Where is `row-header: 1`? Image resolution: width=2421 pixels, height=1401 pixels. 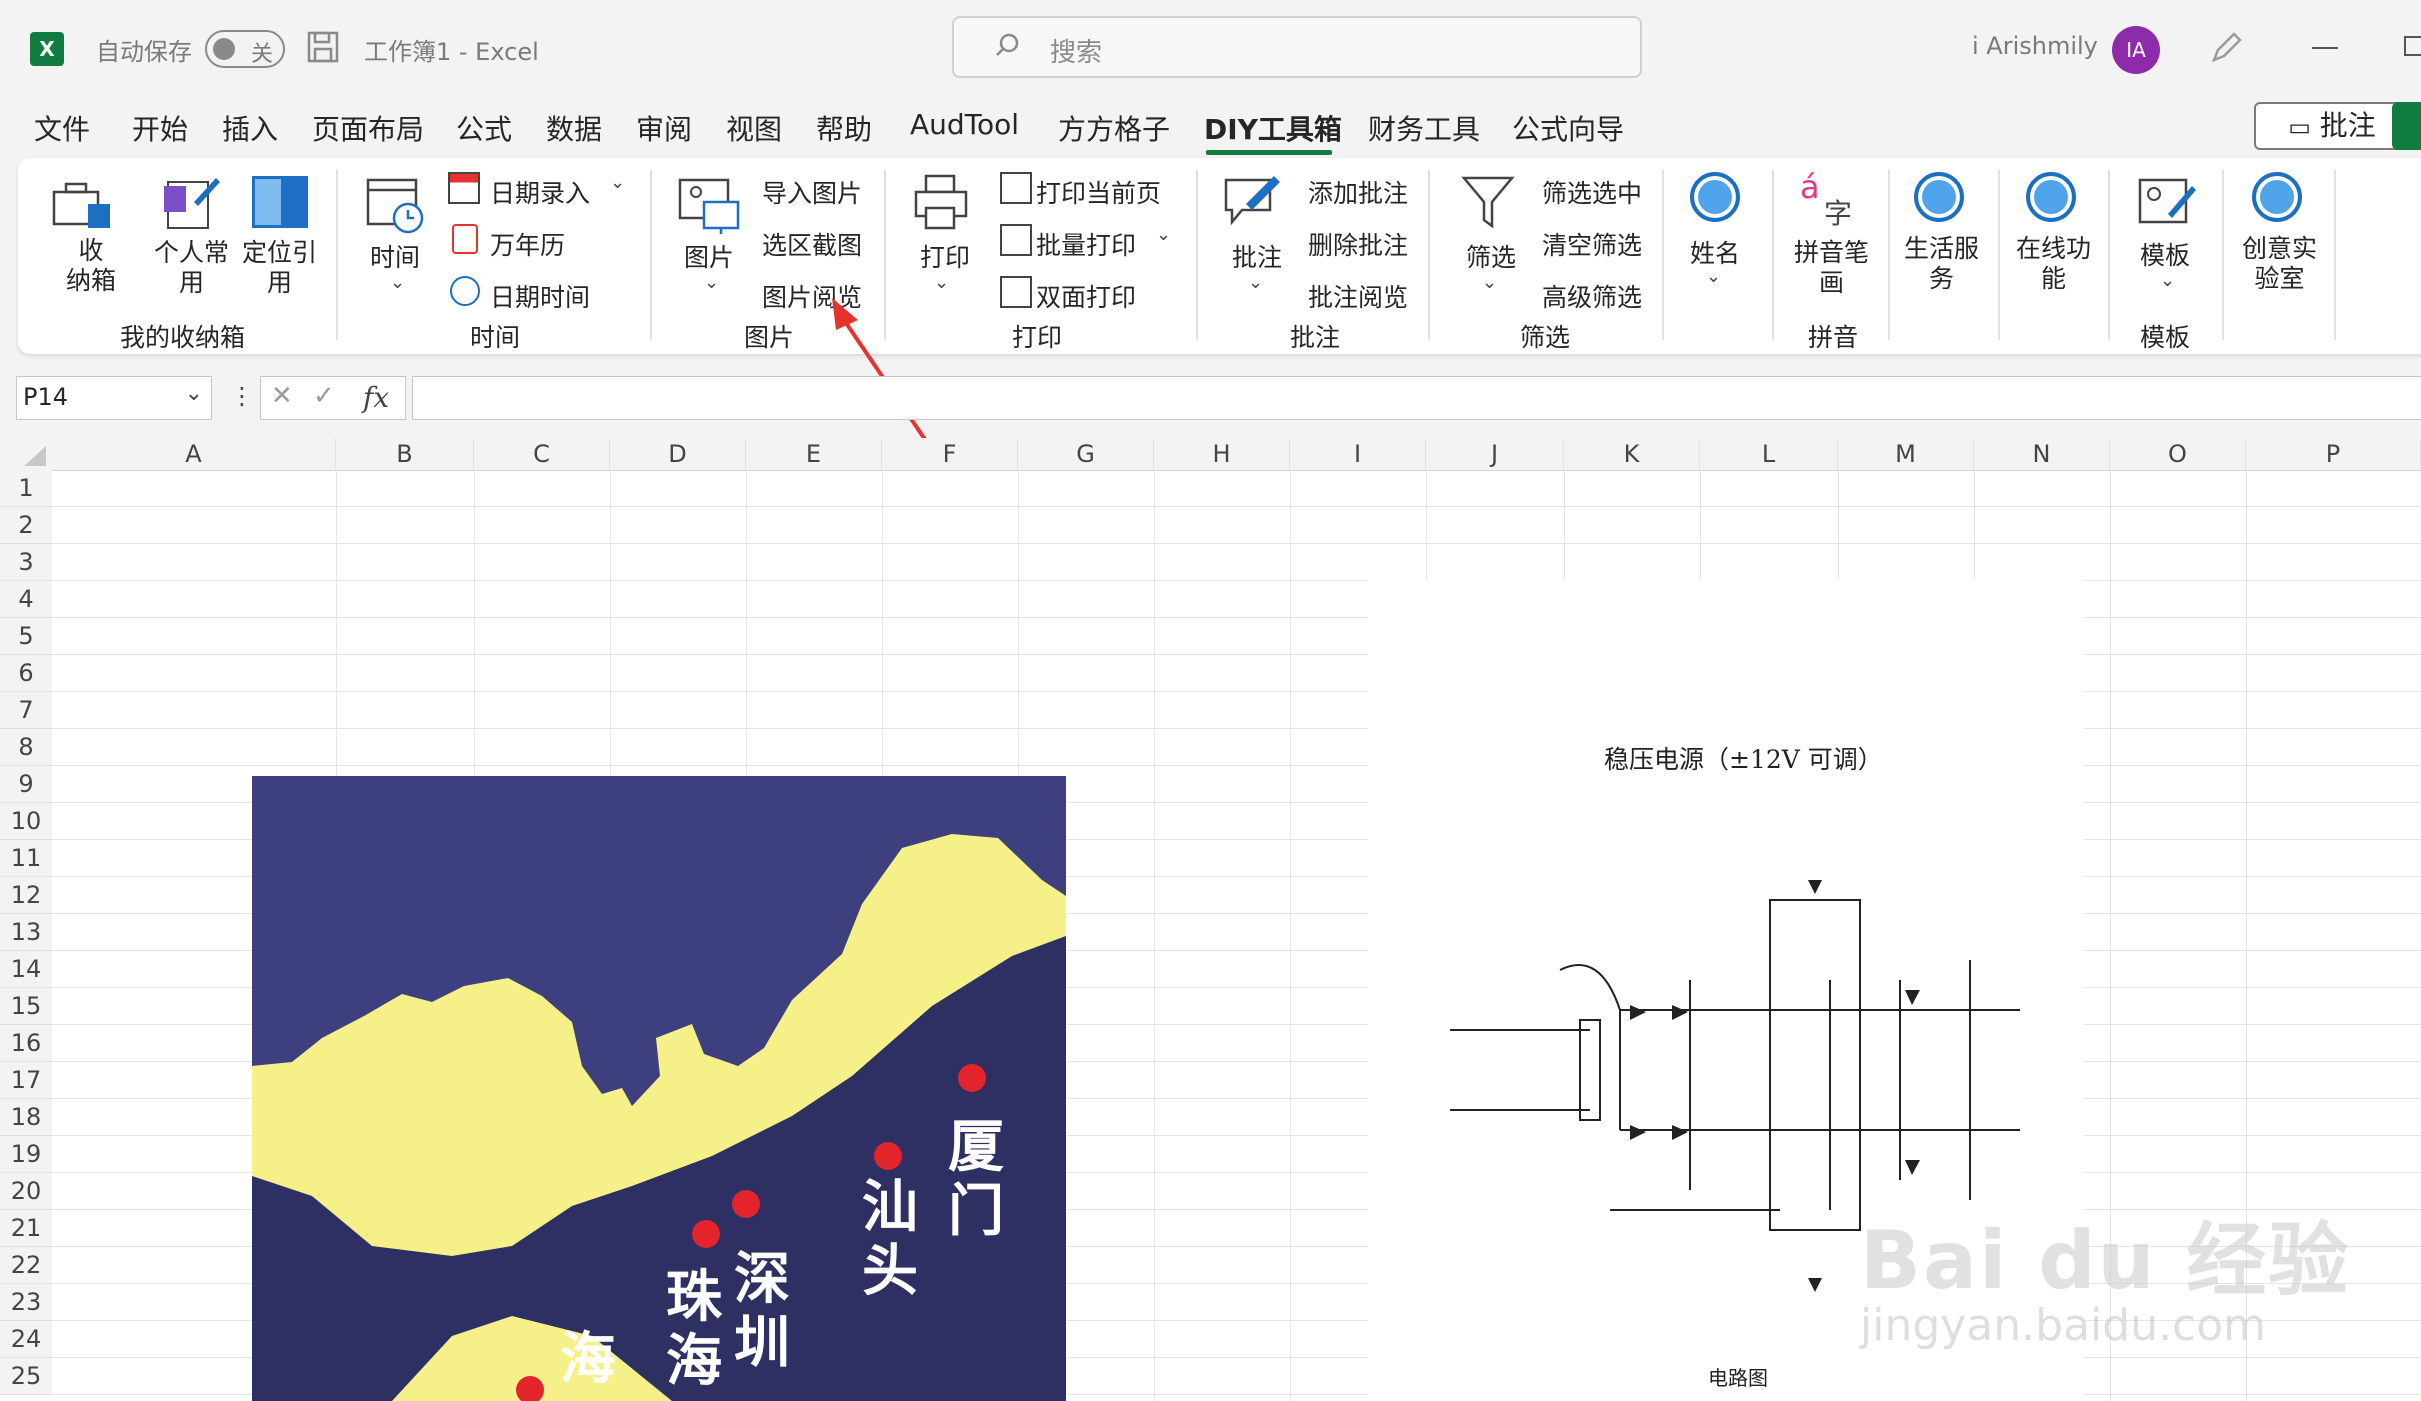
row-header: 1 is located at coordinates (26, 488).